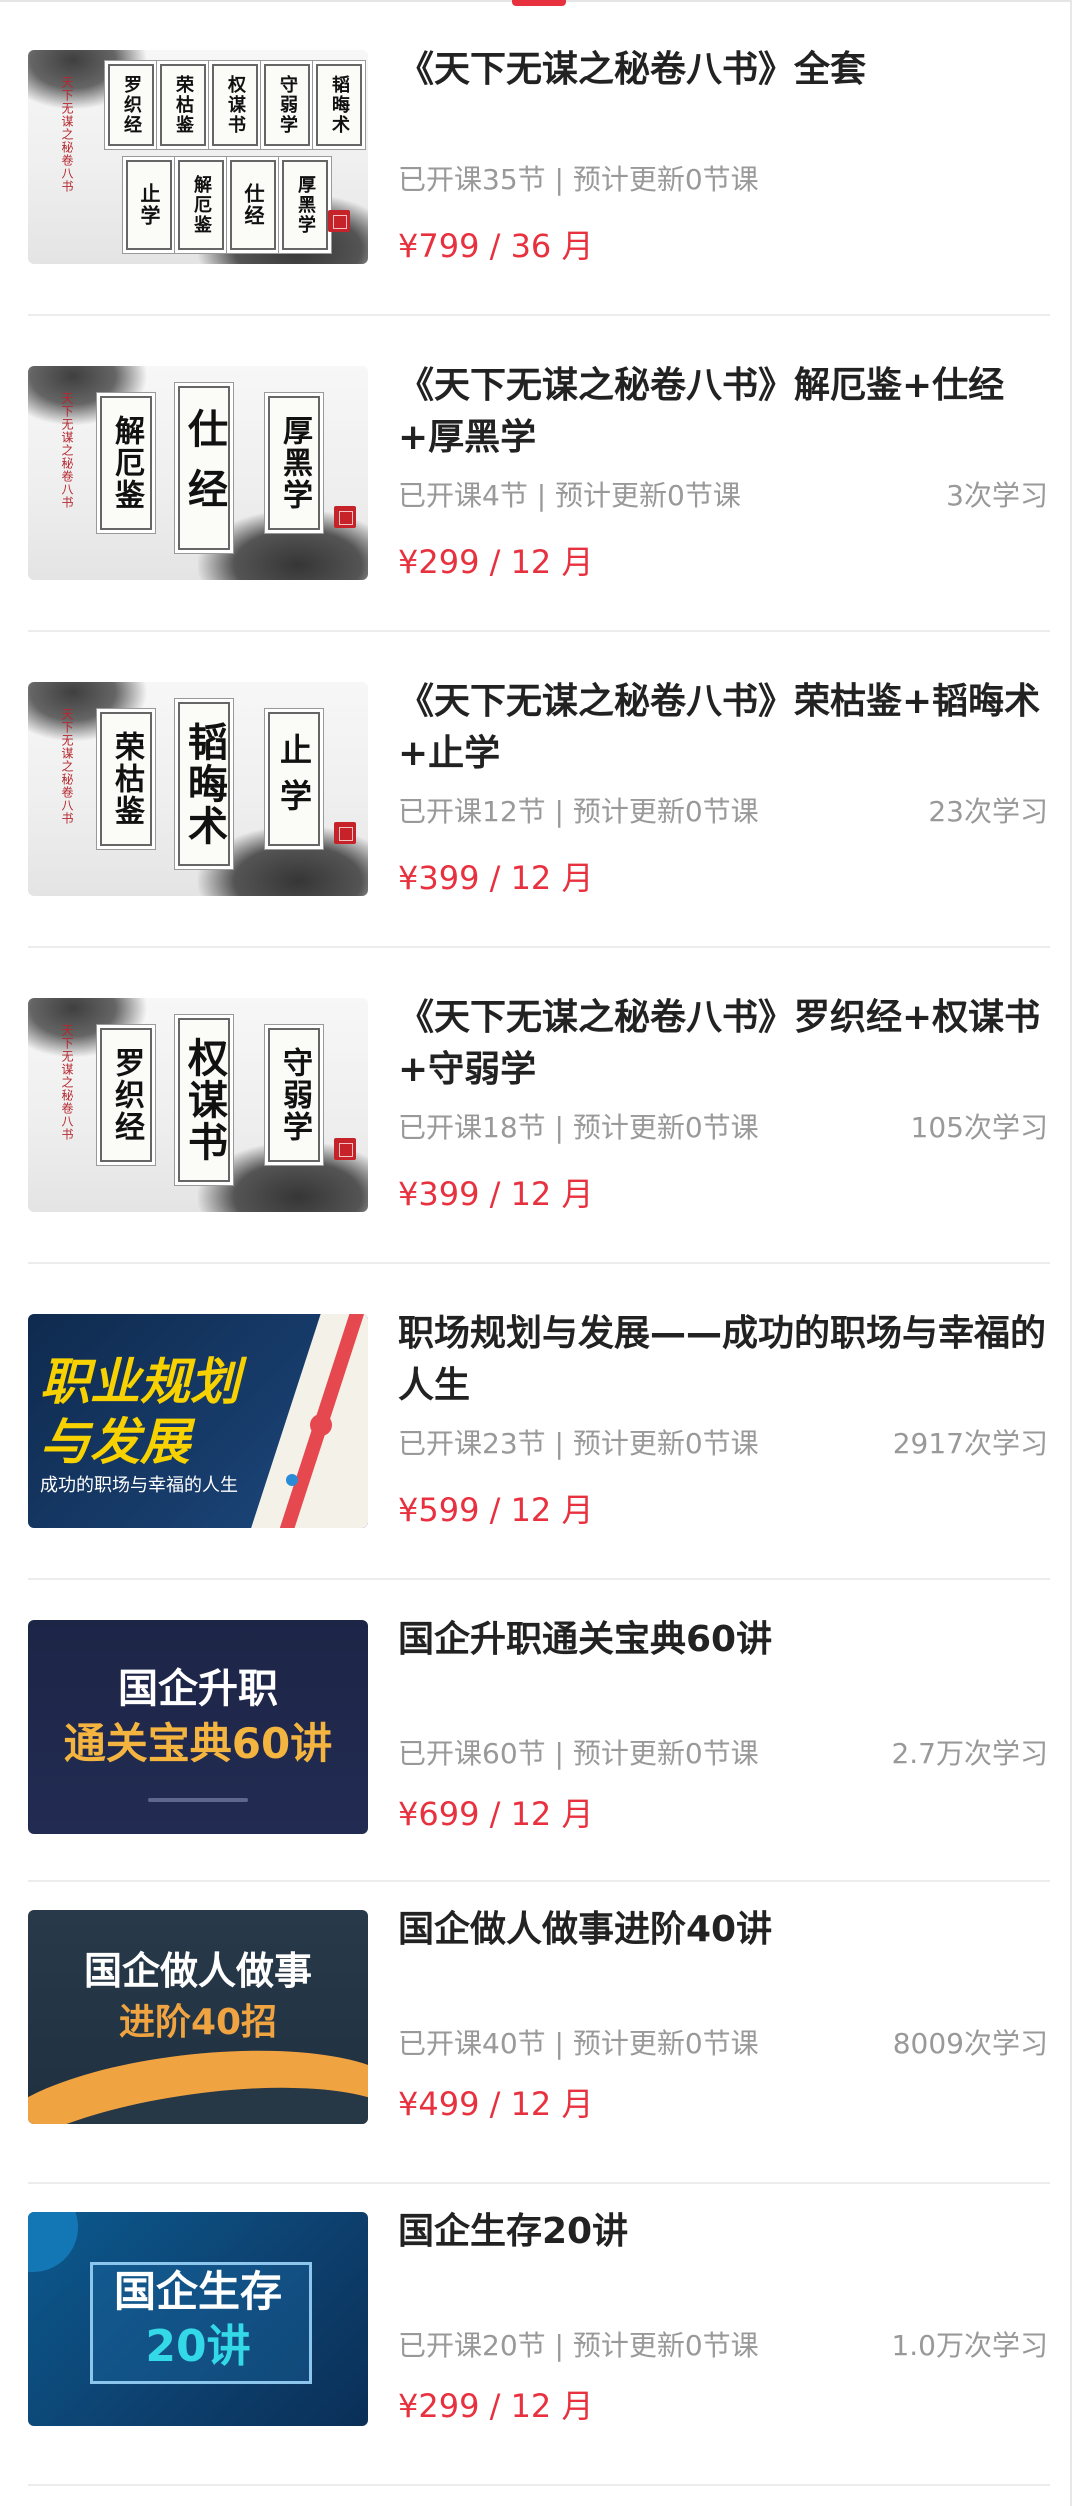 Image resolution: width=1072 pixels, height=2506 pixels. What do you see at coordinates (140, 1382) in the screenshot?
I see `thumbnail-headline: 职业规划` at bounding box center [140, 1382].